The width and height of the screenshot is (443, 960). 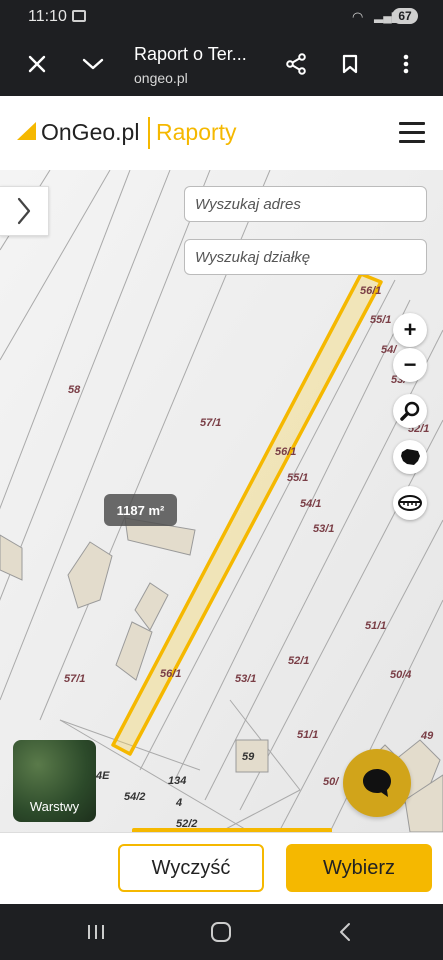 I want to click on wifi-icon: ◠, so click(x=358, y=16).